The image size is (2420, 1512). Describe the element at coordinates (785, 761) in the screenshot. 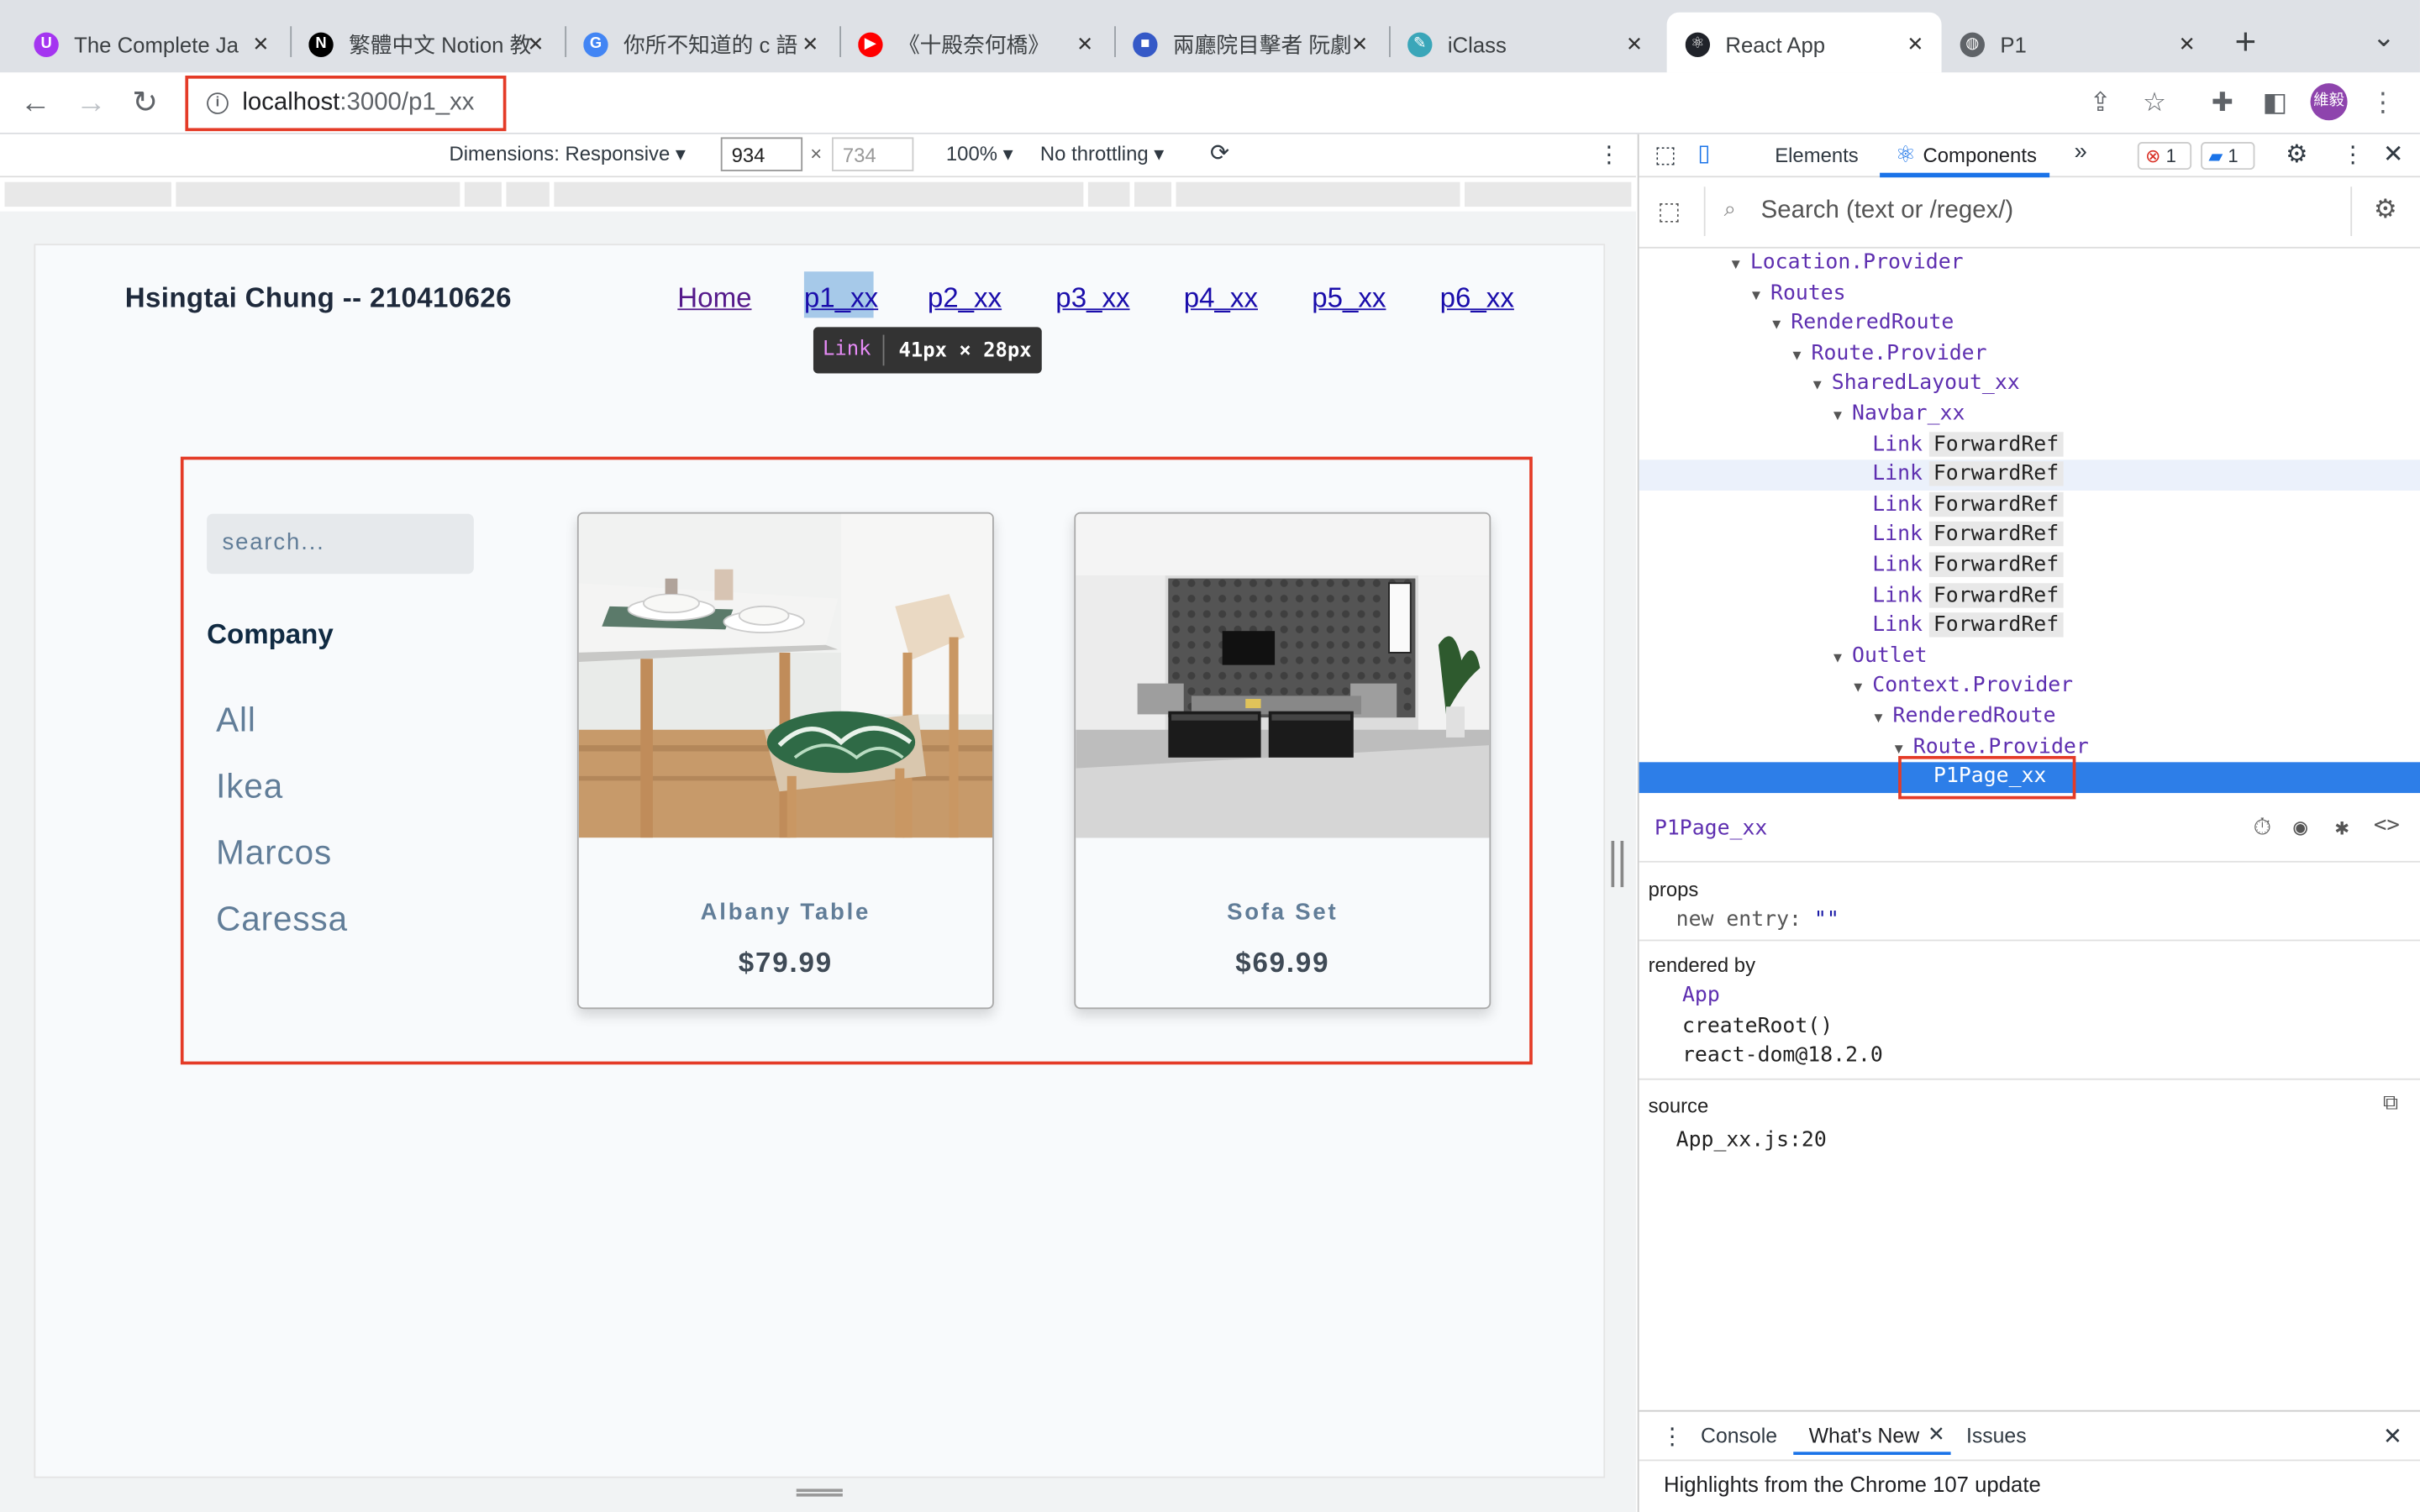

I see `product-card: Albany Table $79.99` at that location.